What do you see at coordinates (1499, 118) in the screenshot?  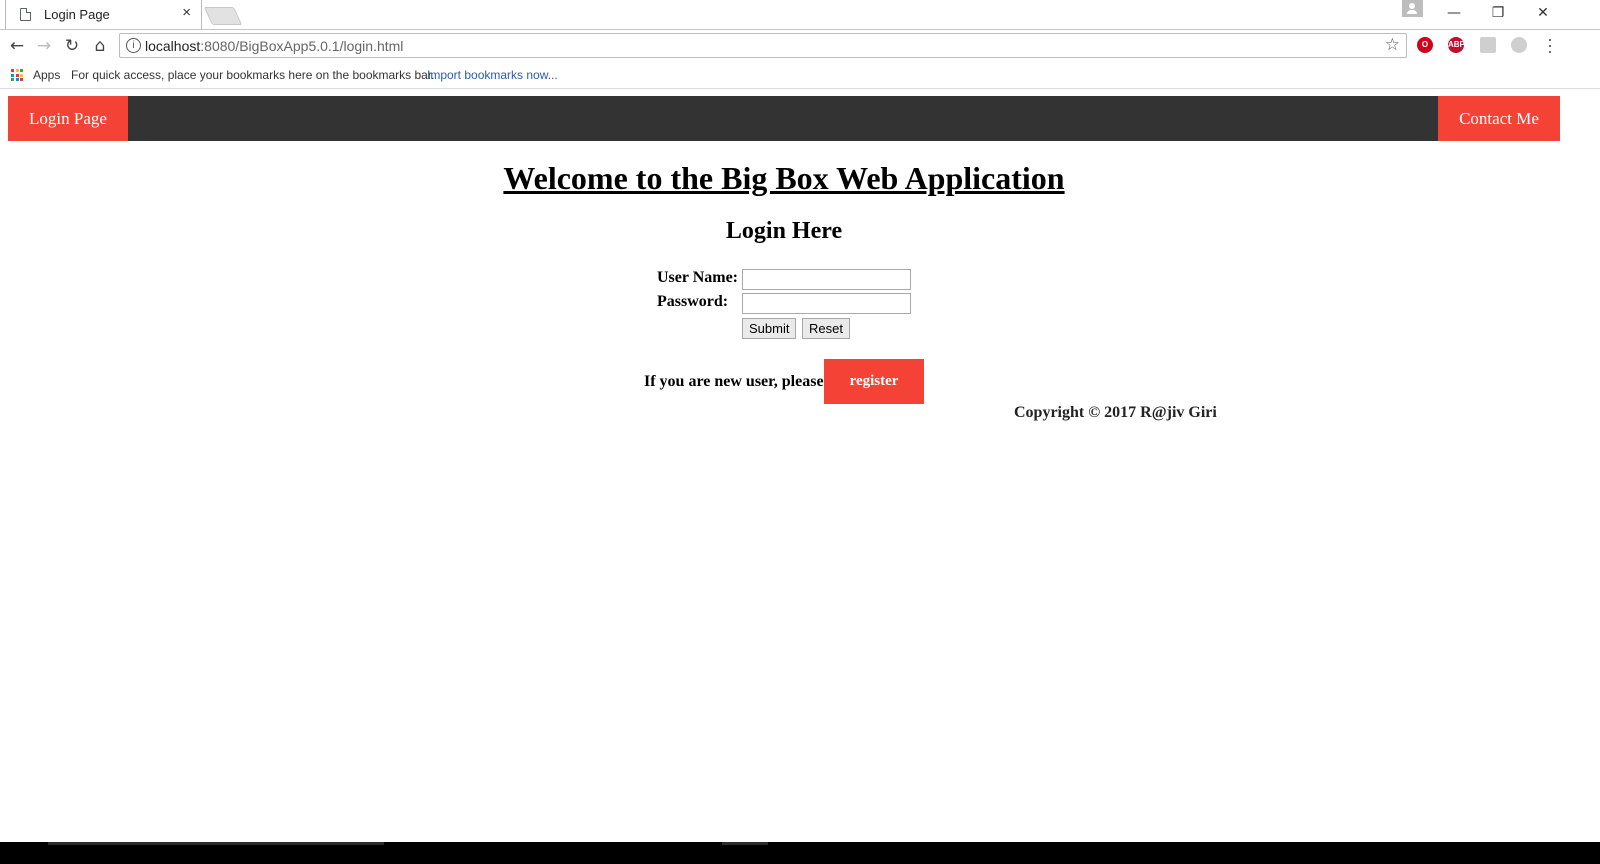 I see `nav-contact-me-link: Contact Me` at bounding box center [1499, 118].